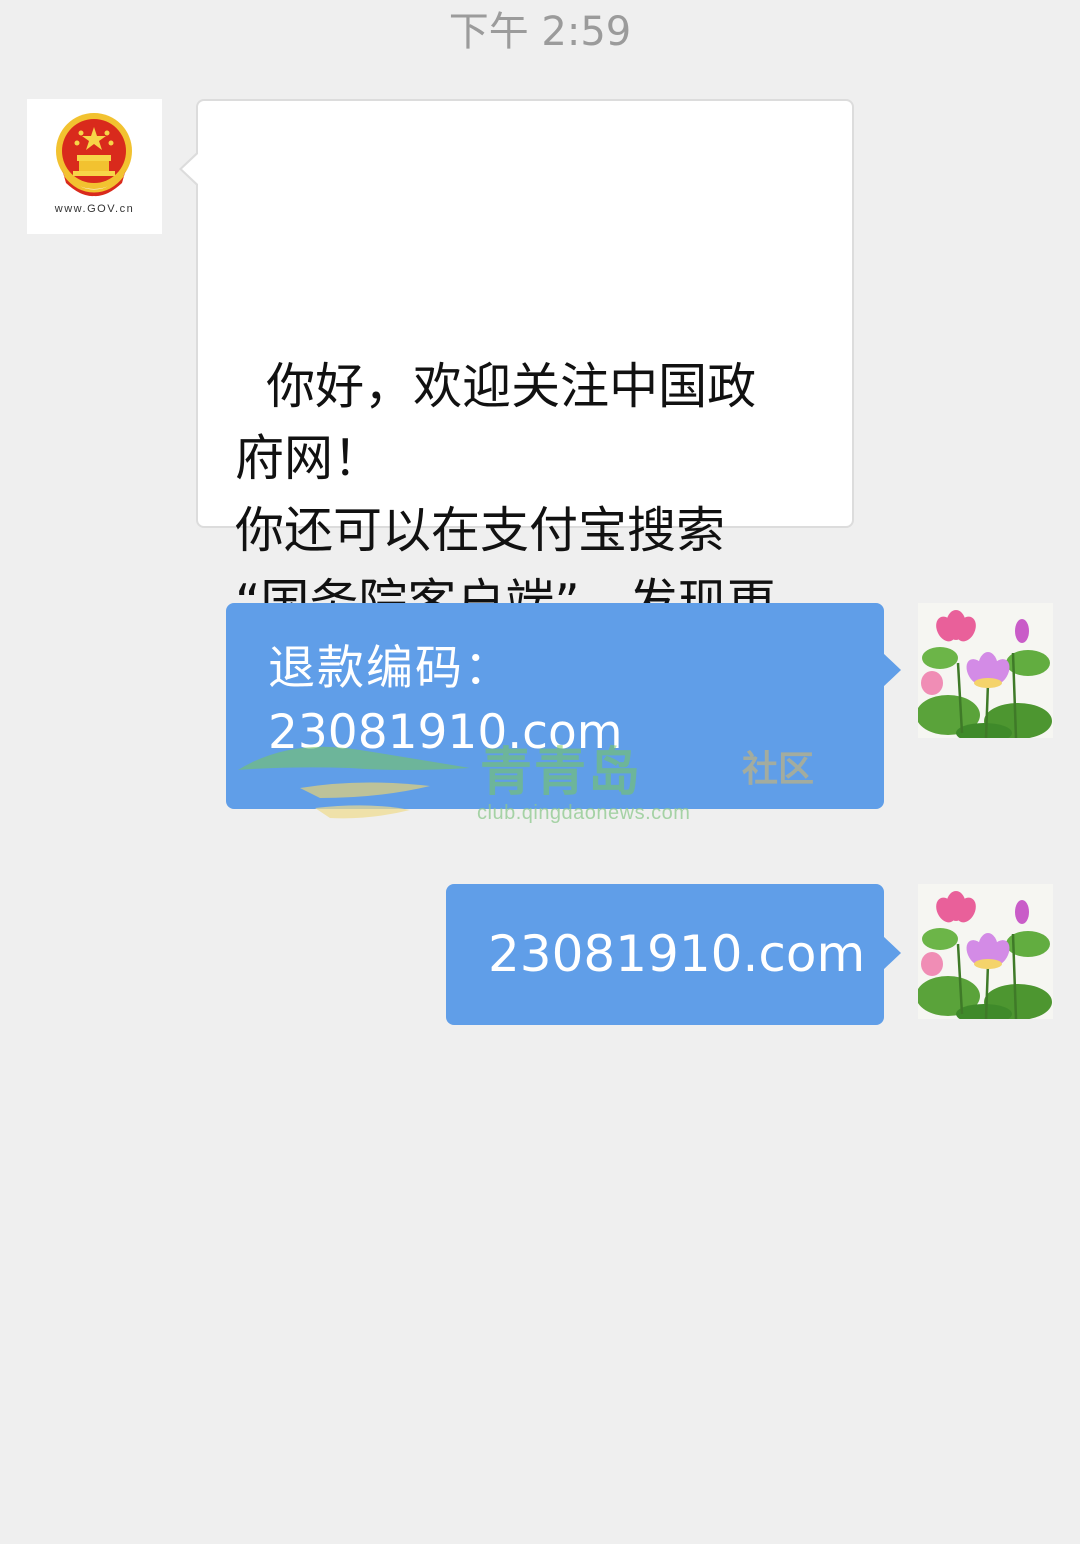 Image resolution: width=1080 pixels, height=1544 pixels. I want to click on outgoing-message-text: 退款编码：, so click(390, 668).